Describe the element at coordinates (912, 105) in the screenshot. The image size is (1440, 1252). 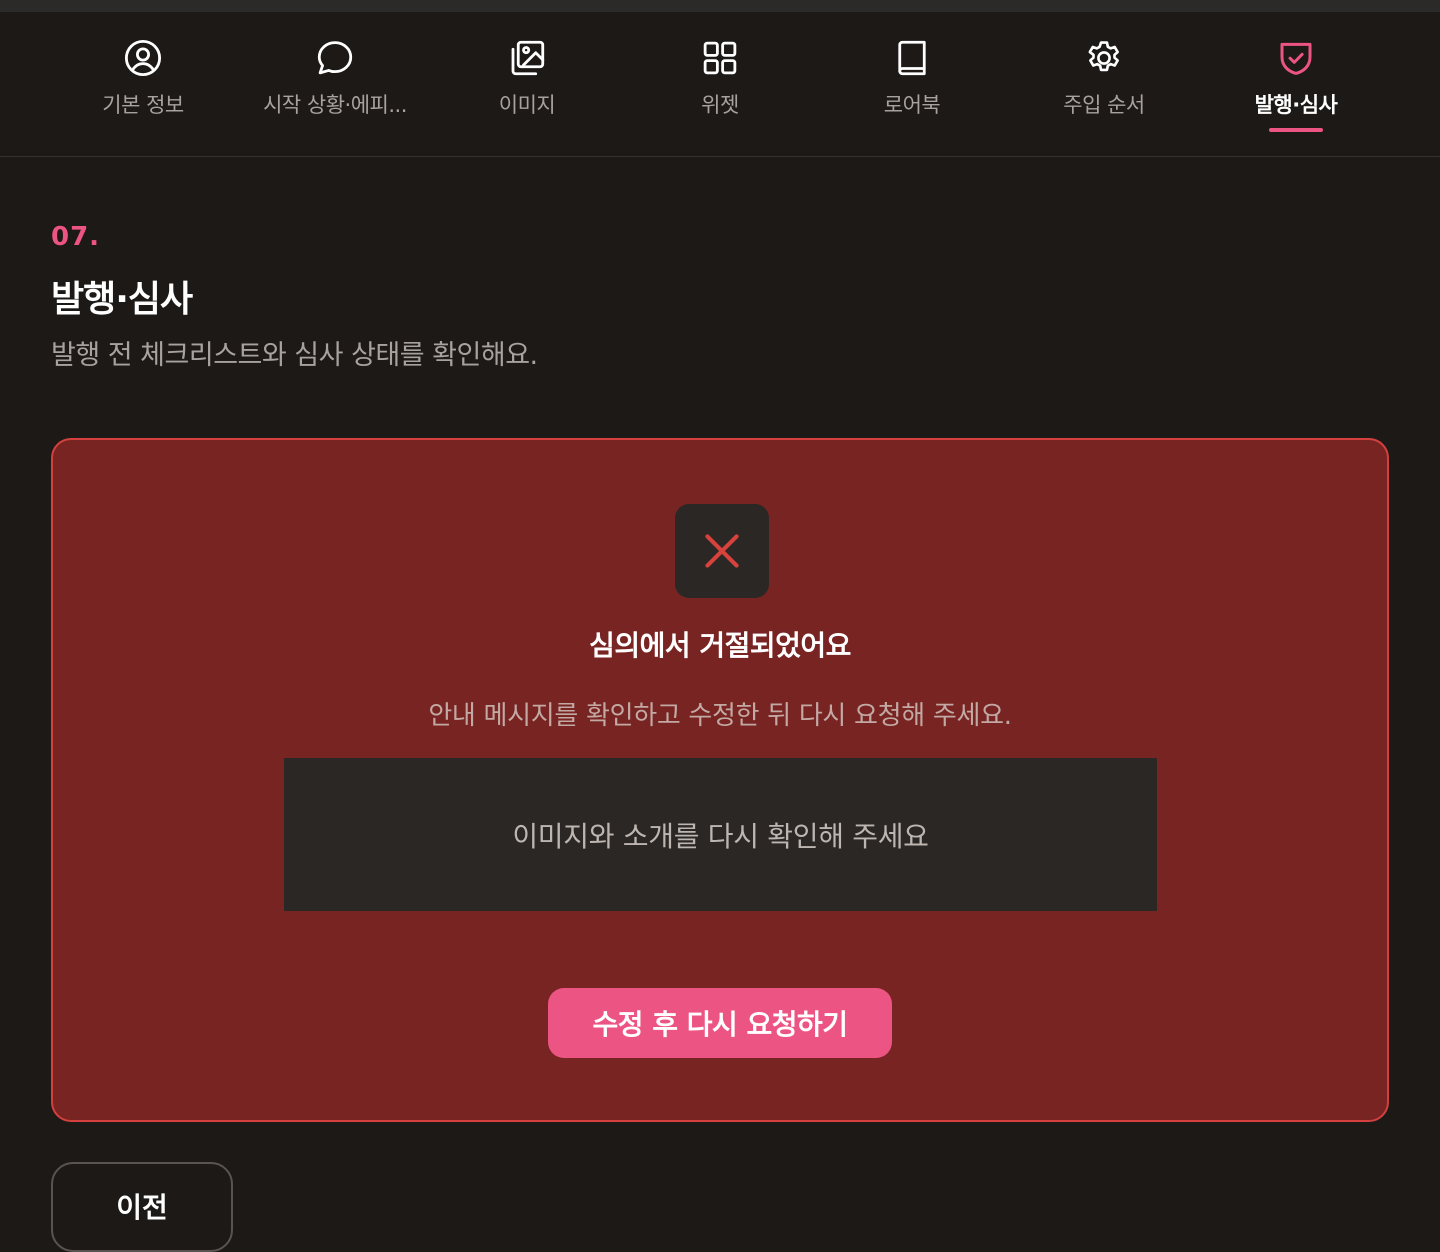
I see `tab-label: 로어북` at that location.